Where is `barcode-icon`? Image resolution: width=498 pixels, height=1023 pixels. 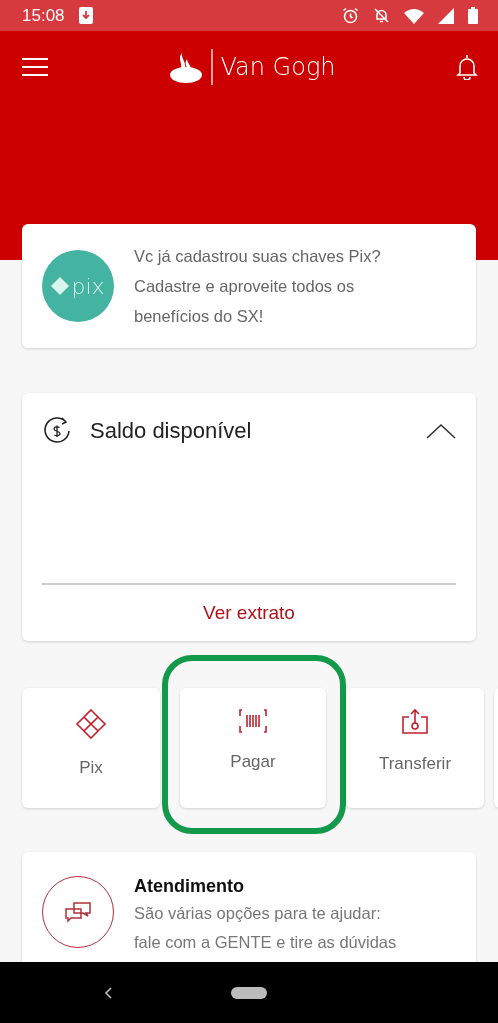
barcode-icon is located at coordinates (253, 721).